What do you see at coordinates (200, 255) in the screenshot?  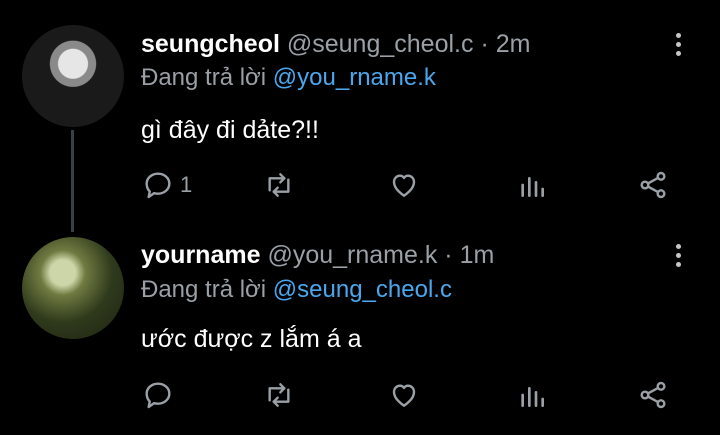 I see `display-name: yourname` at bounding box center [200, 255].